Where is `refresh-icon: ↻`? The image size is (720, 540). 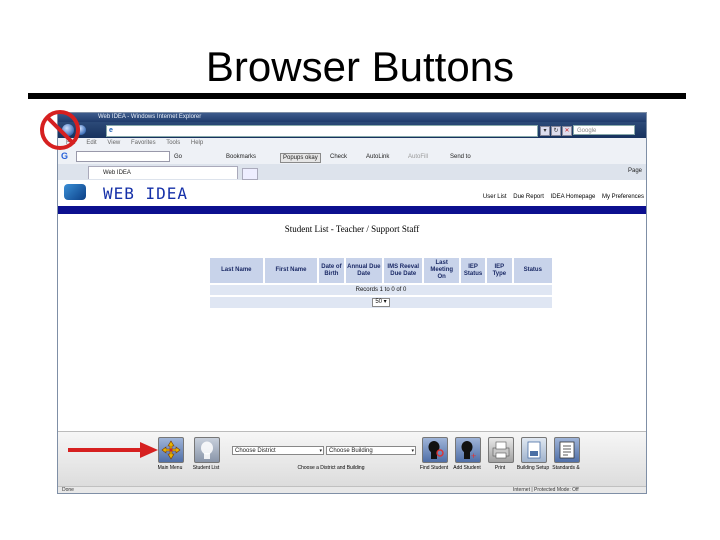
refresh-icon: ↻ is located at coordinates (556, 131).